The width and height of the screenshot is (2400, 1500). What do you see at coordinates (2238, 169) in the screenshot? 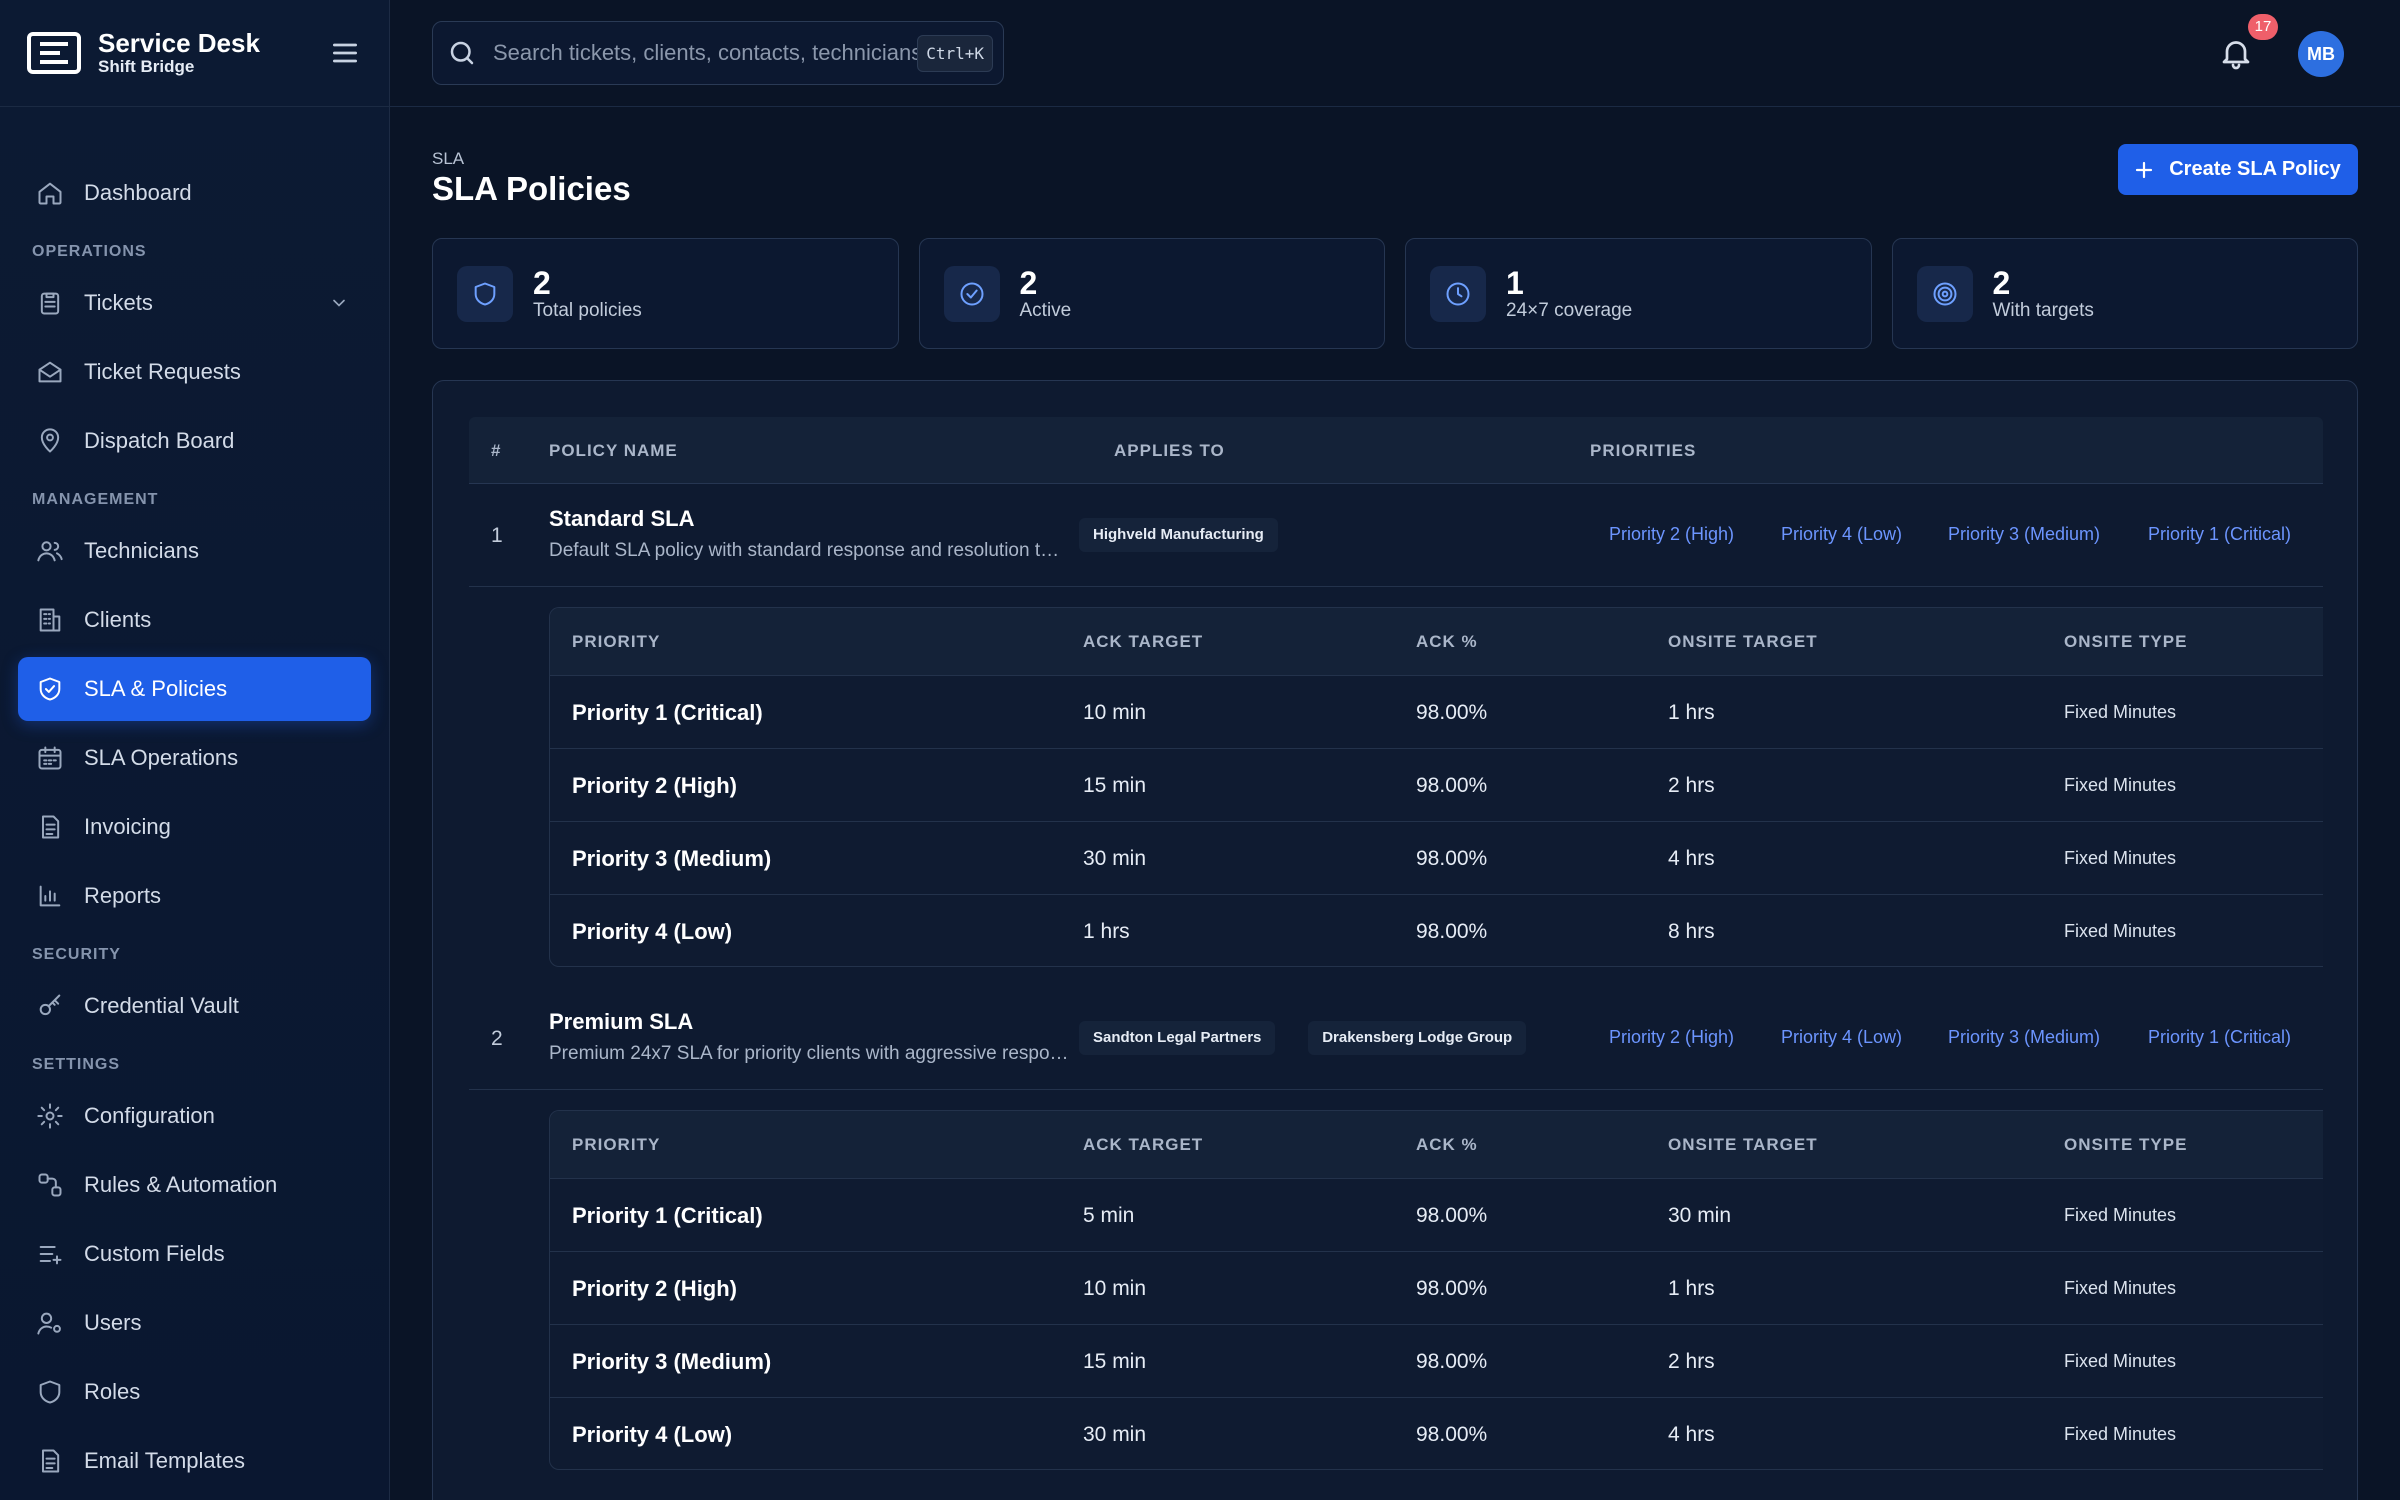
I see `create-sla-policy-button: Create SLA Policy` at bounding box center [2238, 169].